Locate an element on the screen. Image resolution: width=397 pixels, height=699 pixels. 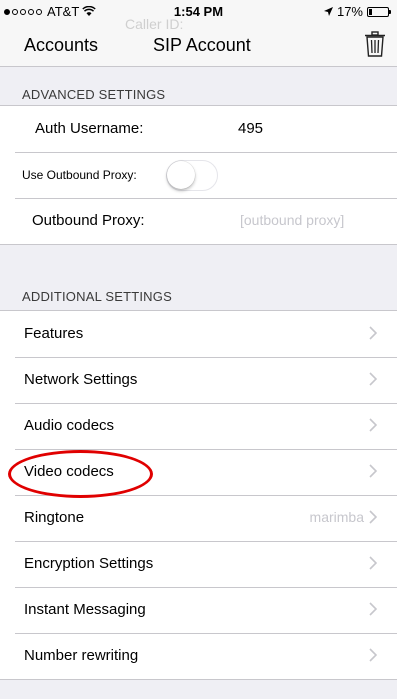
navigation-bar: Caller ID: Accounts SIP Account is located at coordinates (198, 41).